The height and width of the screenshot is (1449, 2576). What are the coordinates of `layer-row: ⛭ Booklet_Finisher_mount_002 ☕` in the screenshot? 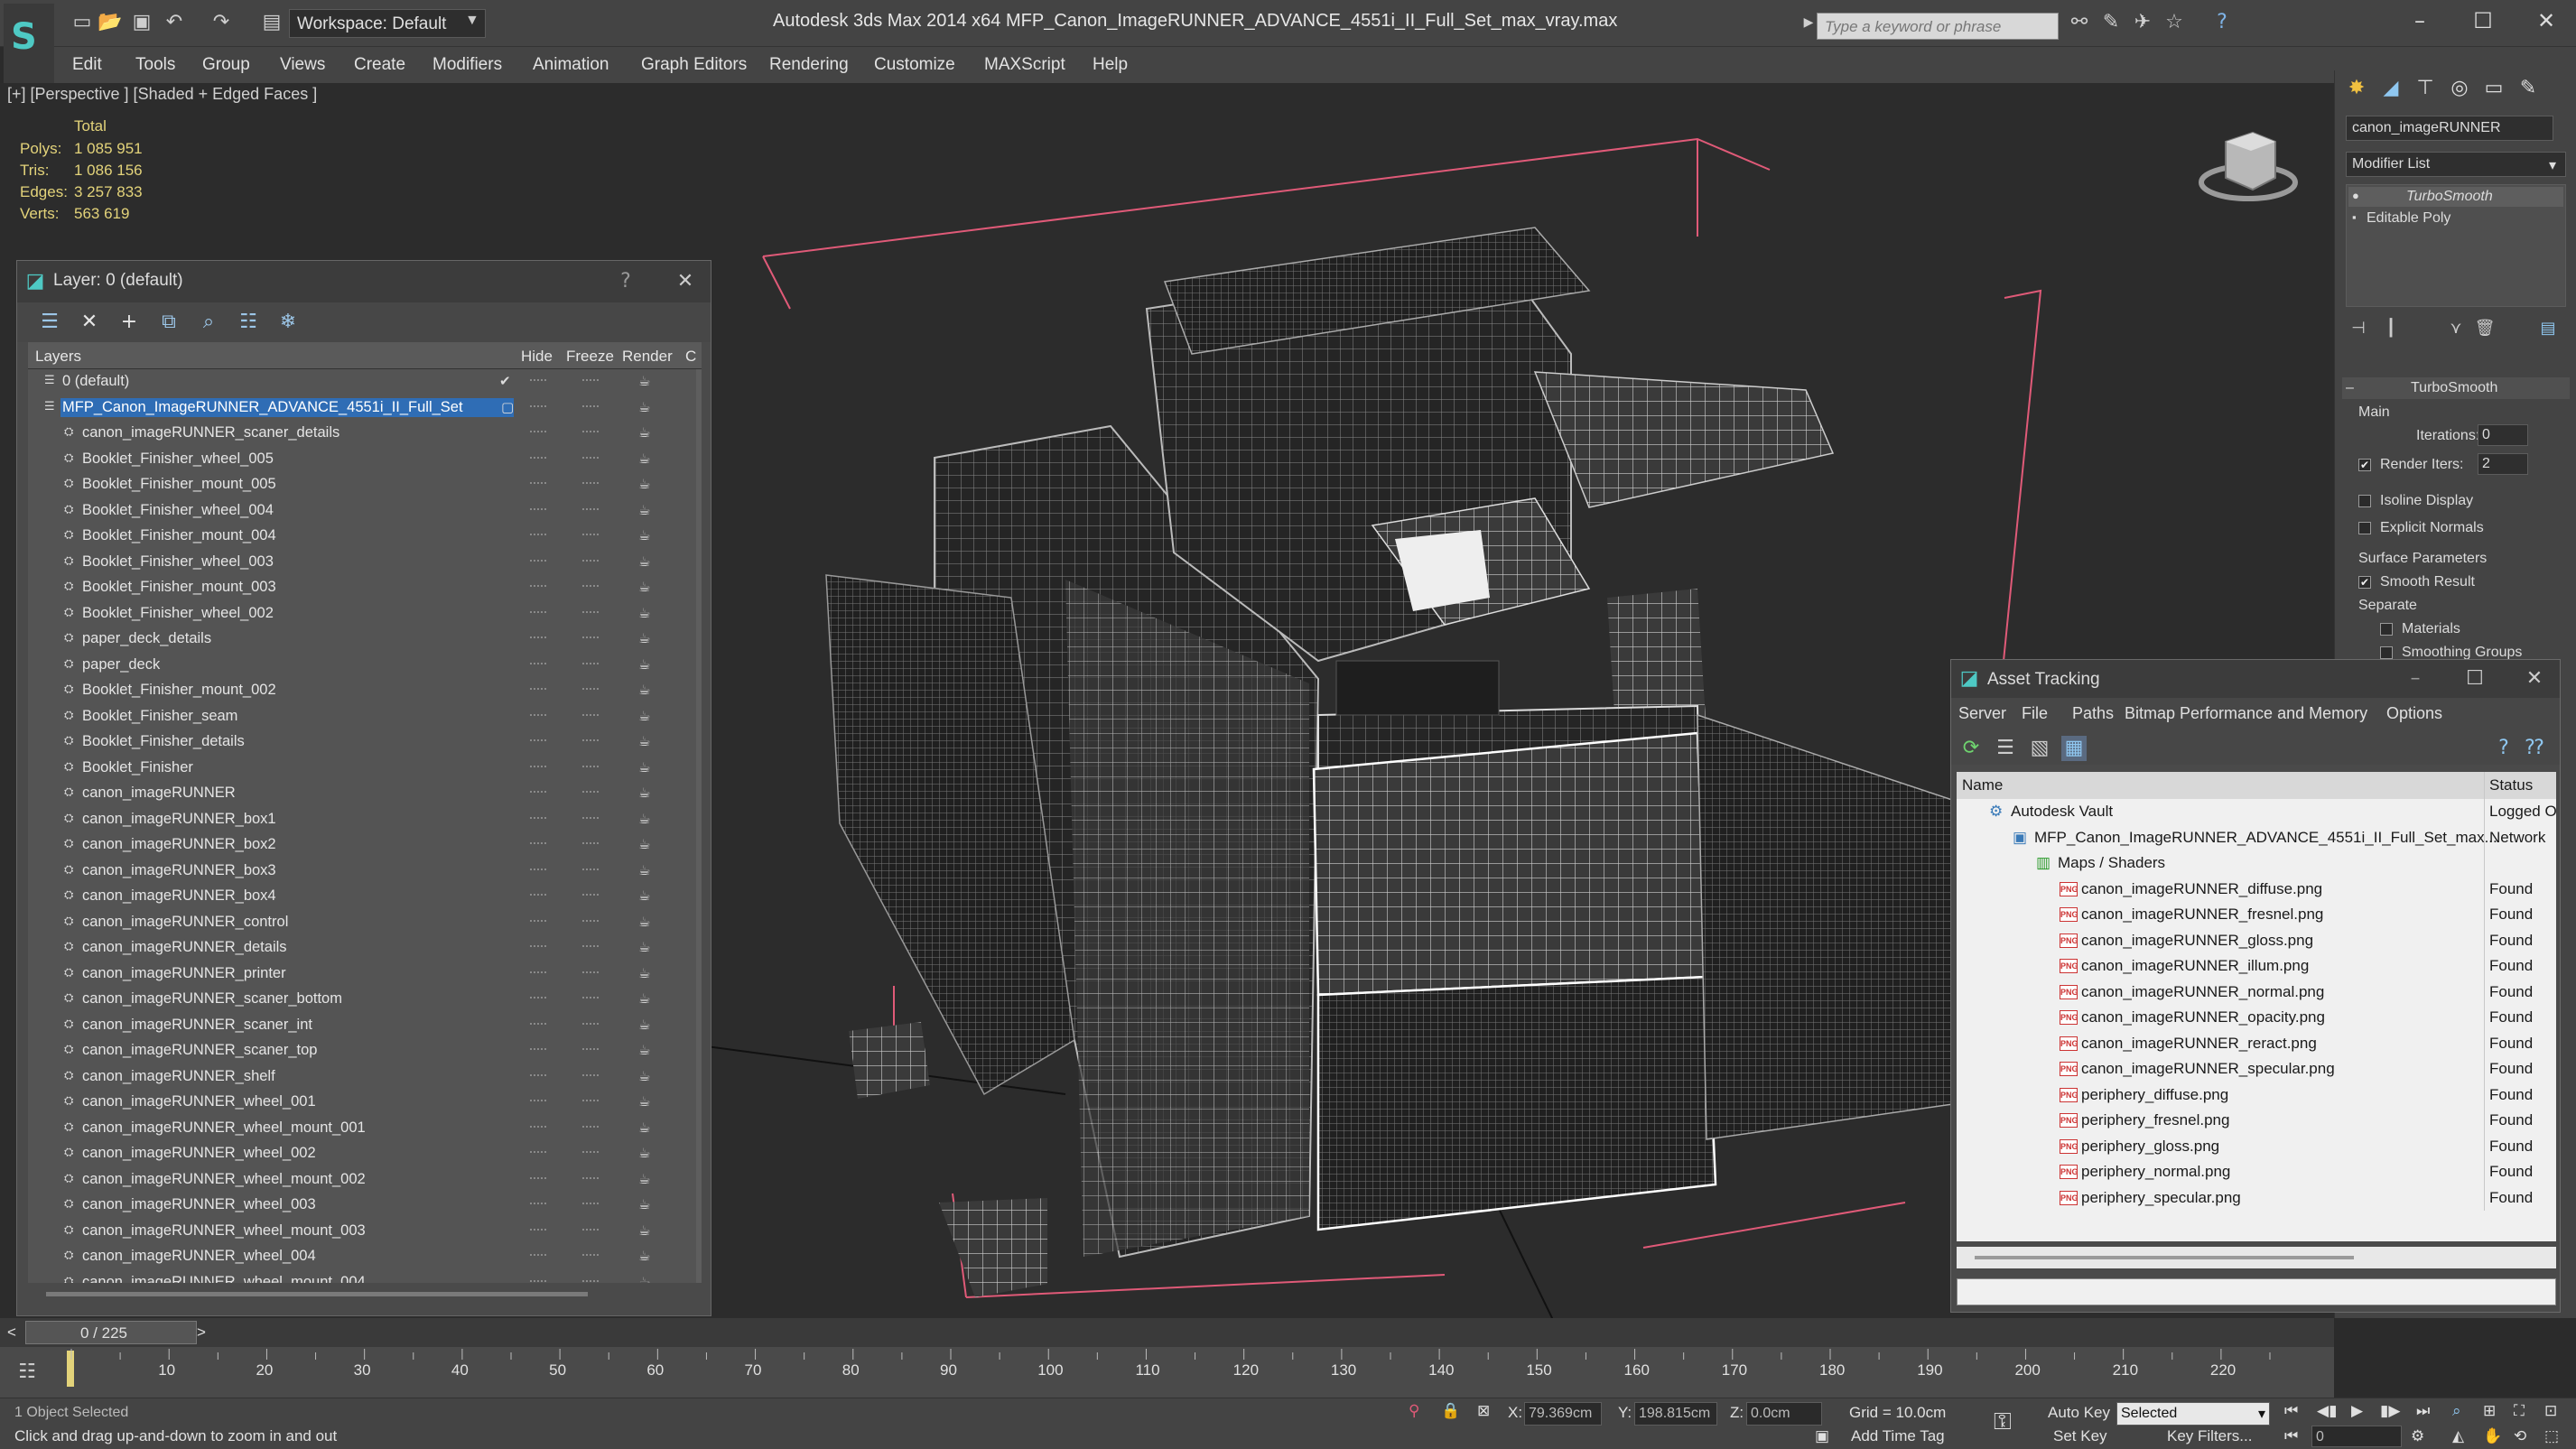 It's located at (365, 691).